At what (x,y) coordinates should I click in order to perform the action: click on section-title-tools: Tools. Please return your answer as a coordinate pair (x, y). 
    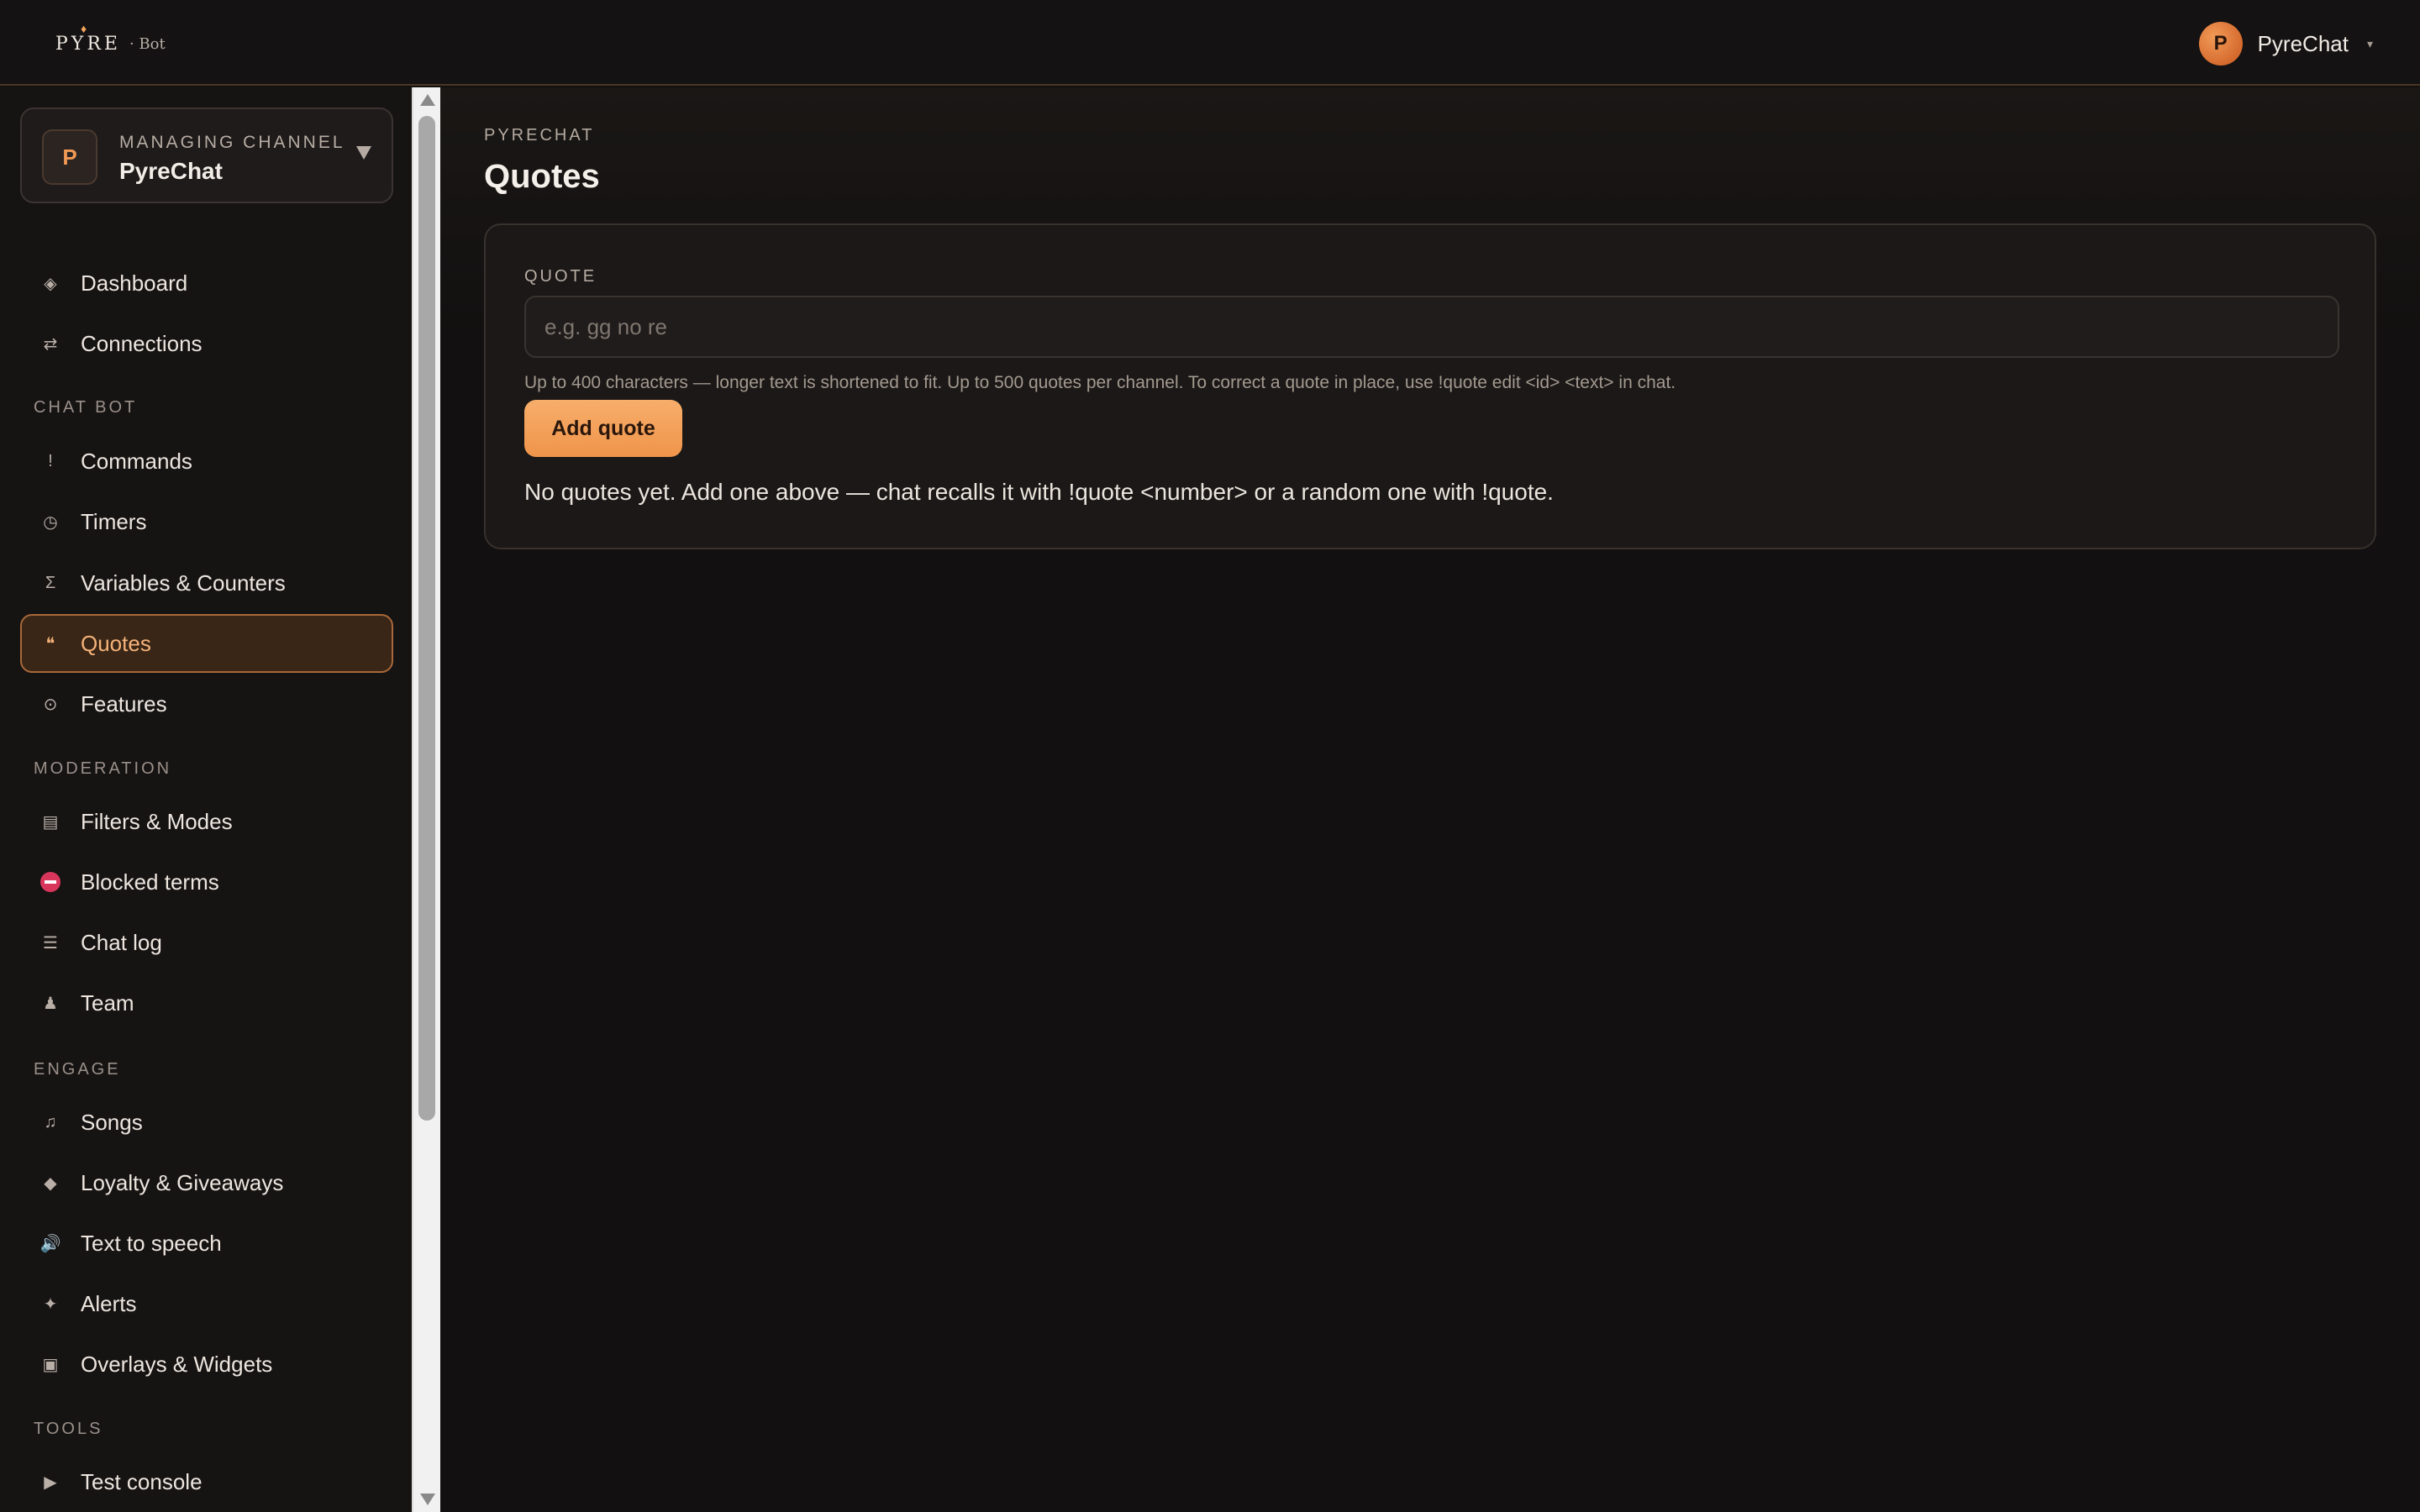
    Looking at the image, I should click on (68, 1429).